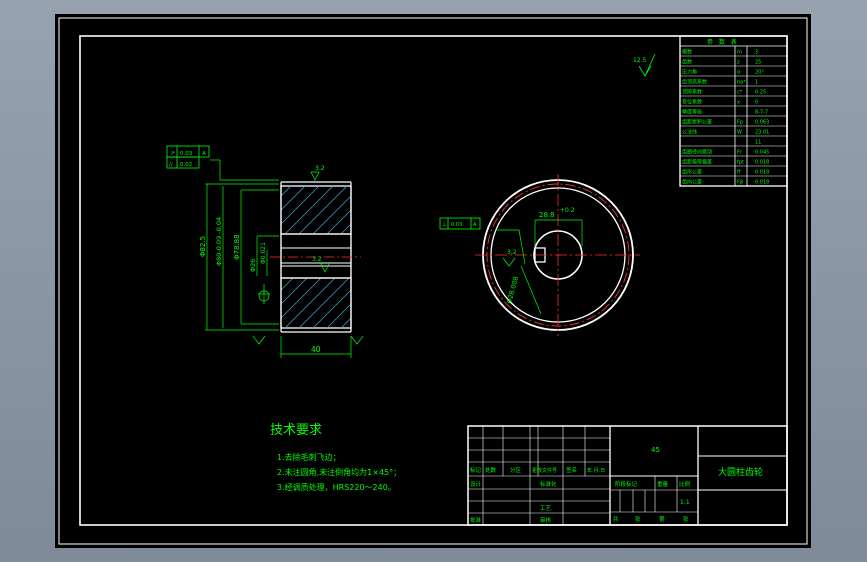  What do you see at coordinates (567, 210) in the screenshot?
I see `dim-key-tol: +0.2` at bounding box center [567, 210].